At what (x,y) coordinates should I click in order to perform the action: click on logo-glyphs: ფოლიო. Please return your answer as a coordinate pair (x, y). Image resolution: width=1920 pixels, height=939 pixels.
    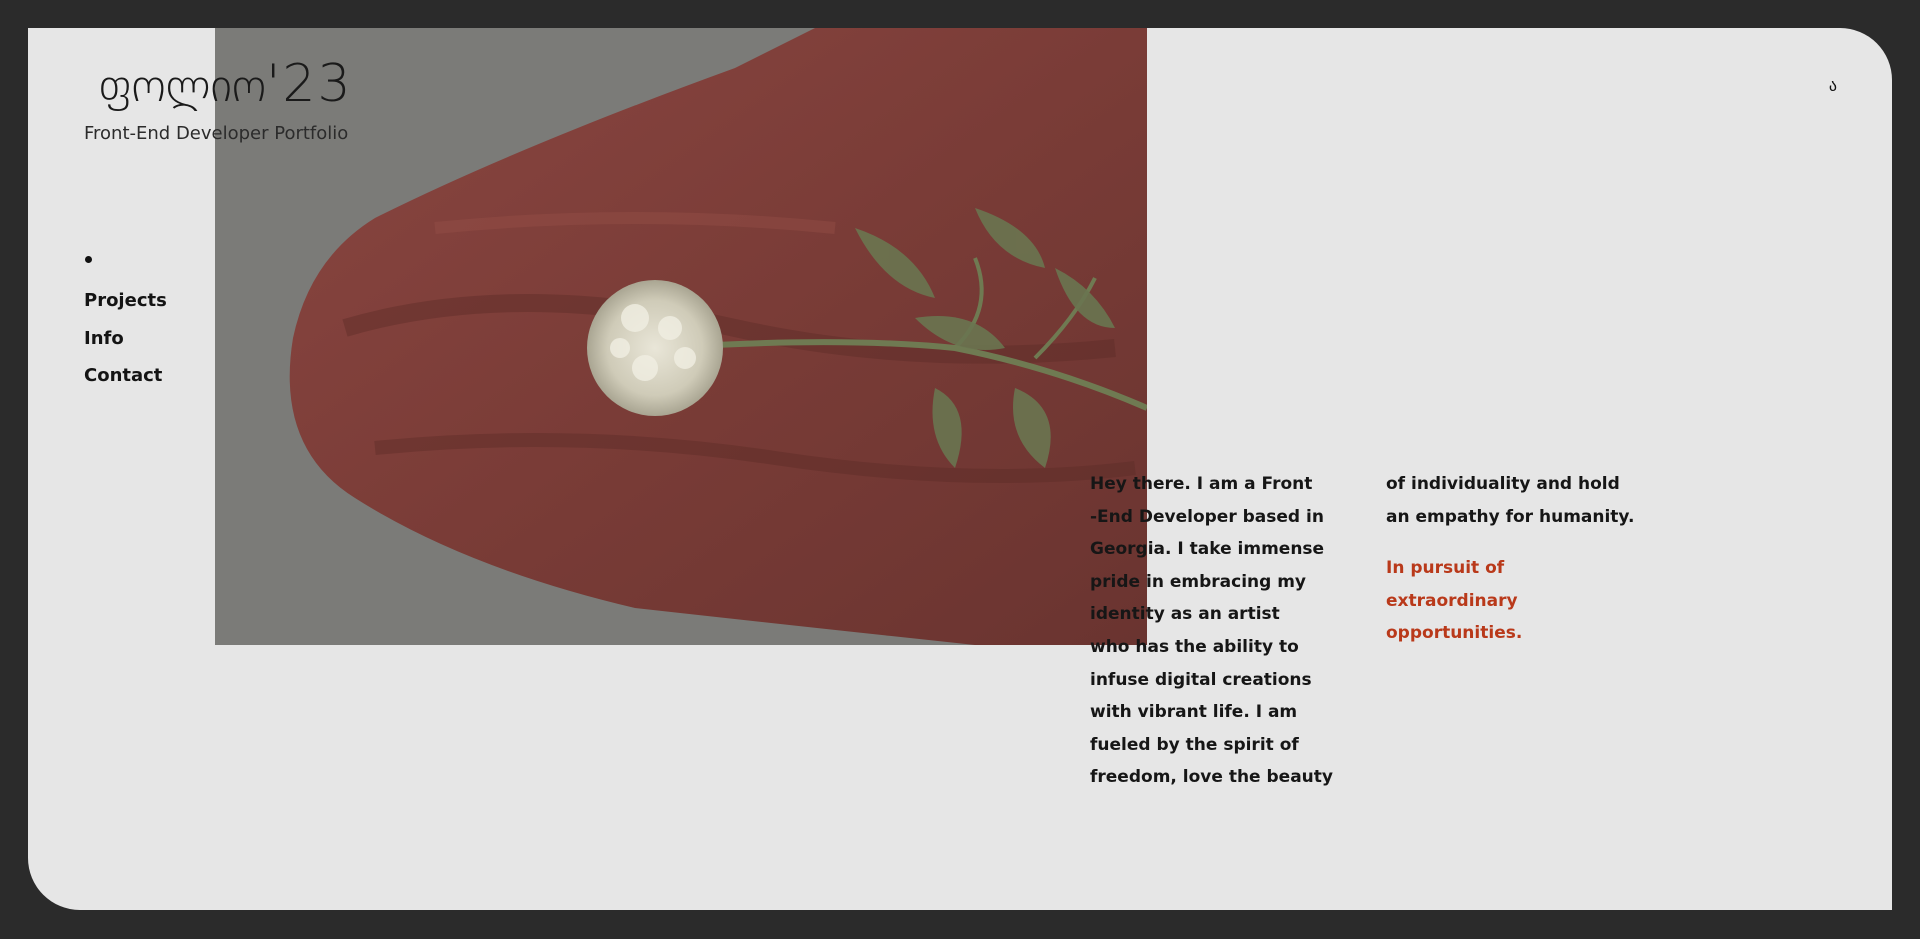
    Looking at the image, I should click on (182, 85).